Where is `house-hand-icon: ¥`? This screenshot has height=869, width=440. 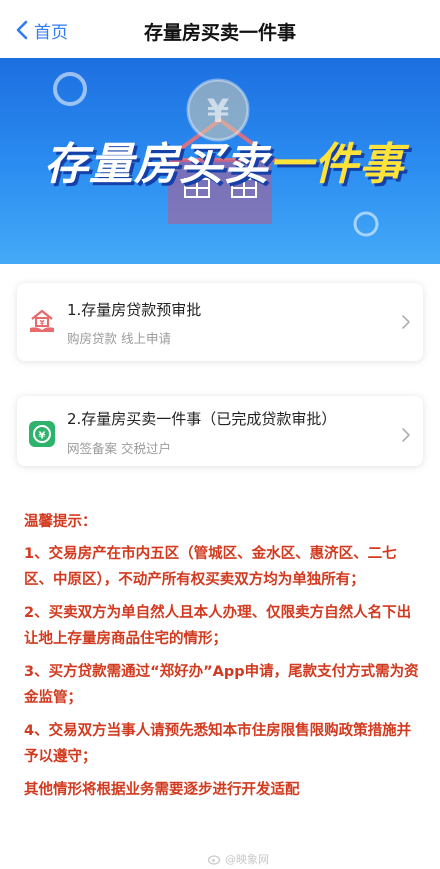 house-hand-icon: ¥ is located at coordinates (42, 320).